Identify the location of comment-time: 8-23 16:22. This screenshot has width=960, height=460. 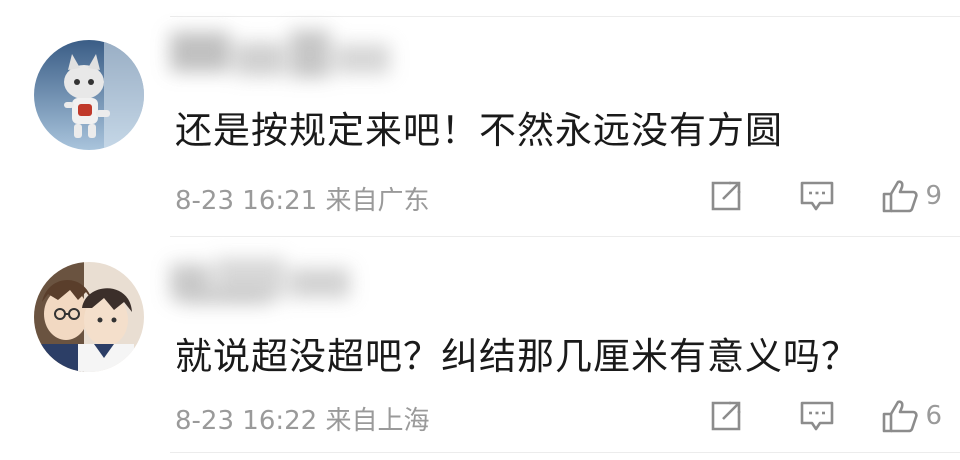
(246, 421).